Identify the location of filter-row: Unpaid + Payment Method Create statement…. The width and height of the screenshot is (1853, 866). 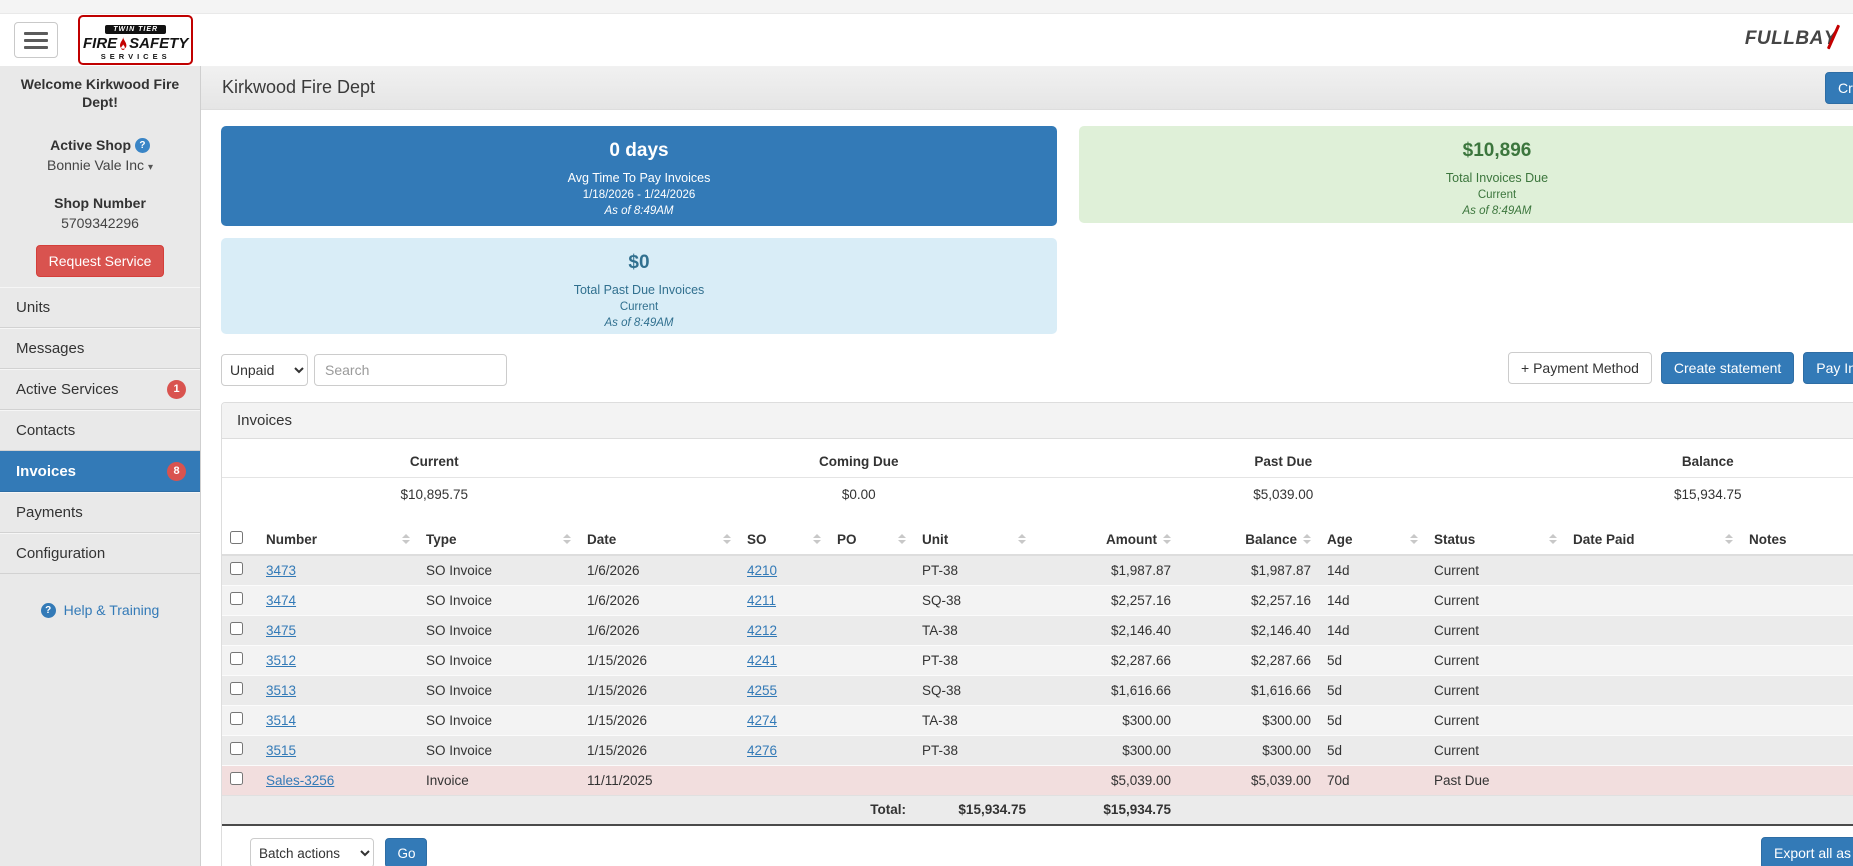
(1037, 369).